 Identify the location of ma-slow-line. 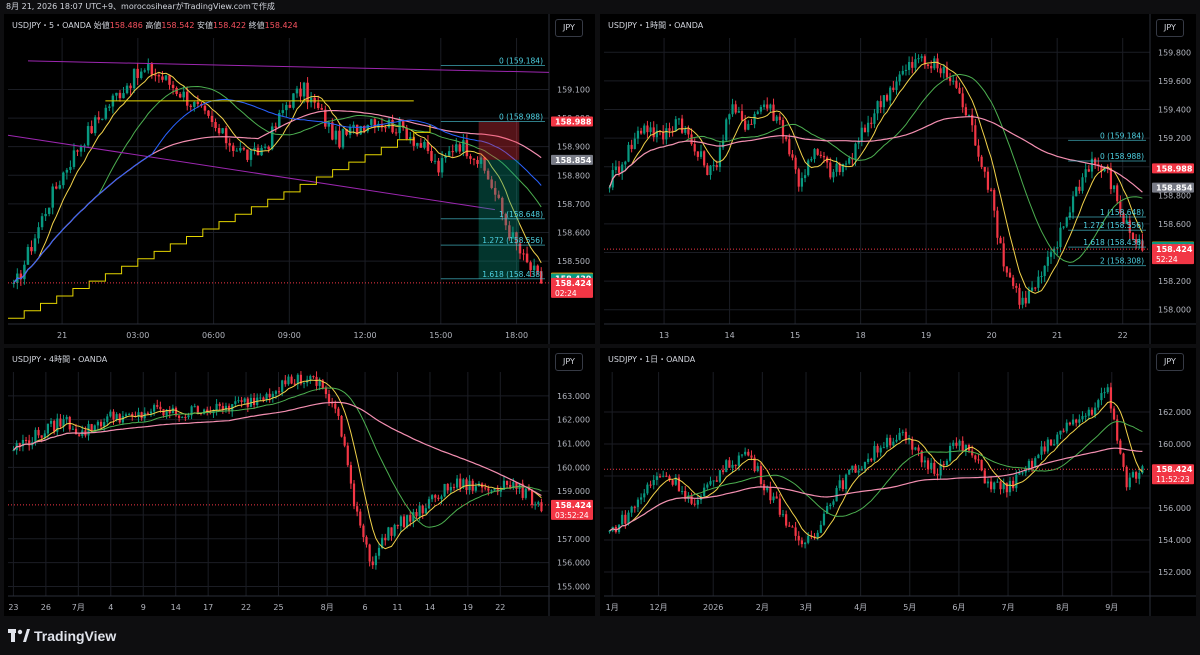
(277, 197).